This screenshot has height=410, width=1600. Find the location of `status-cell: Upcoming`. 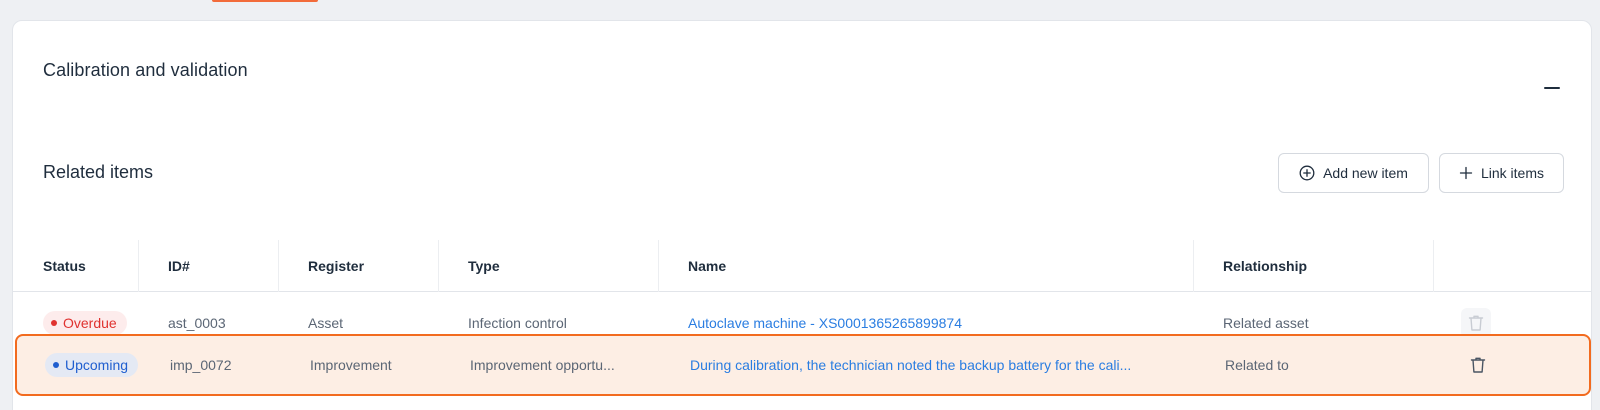

status-cell: Upcoming is located at coordinates (92, 365).